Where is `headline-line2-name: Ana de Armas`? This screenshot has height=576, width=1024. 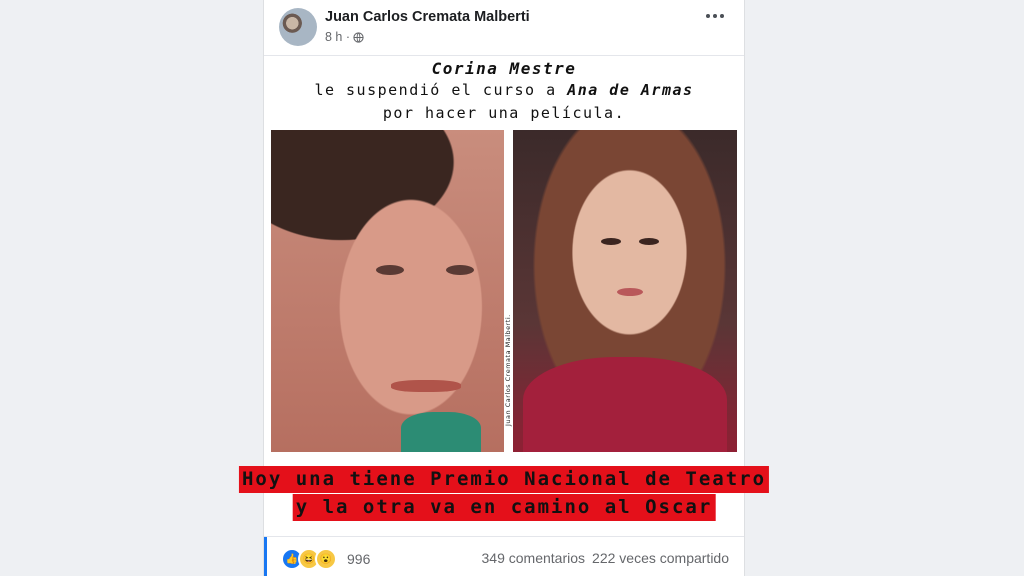 headline-line2-name: Ana de Armas is located at coordinates (630, 90).